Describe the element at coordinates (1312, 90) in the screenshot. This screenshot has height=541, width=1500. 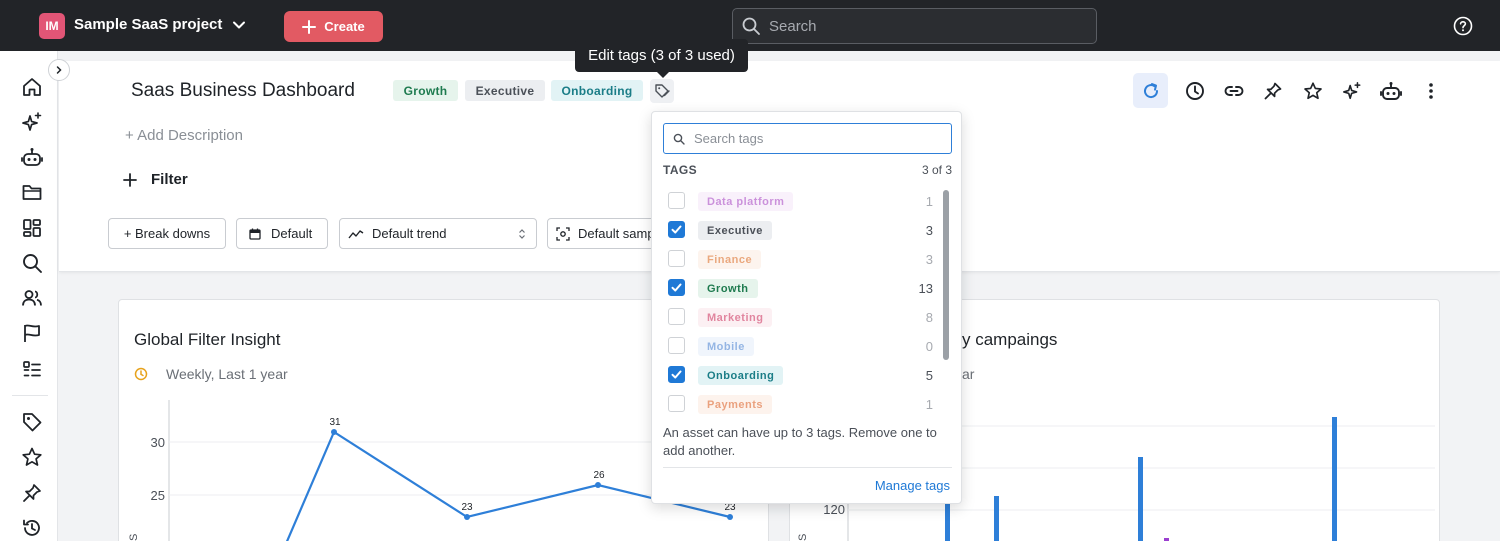
I see `favorite-button` at that location.